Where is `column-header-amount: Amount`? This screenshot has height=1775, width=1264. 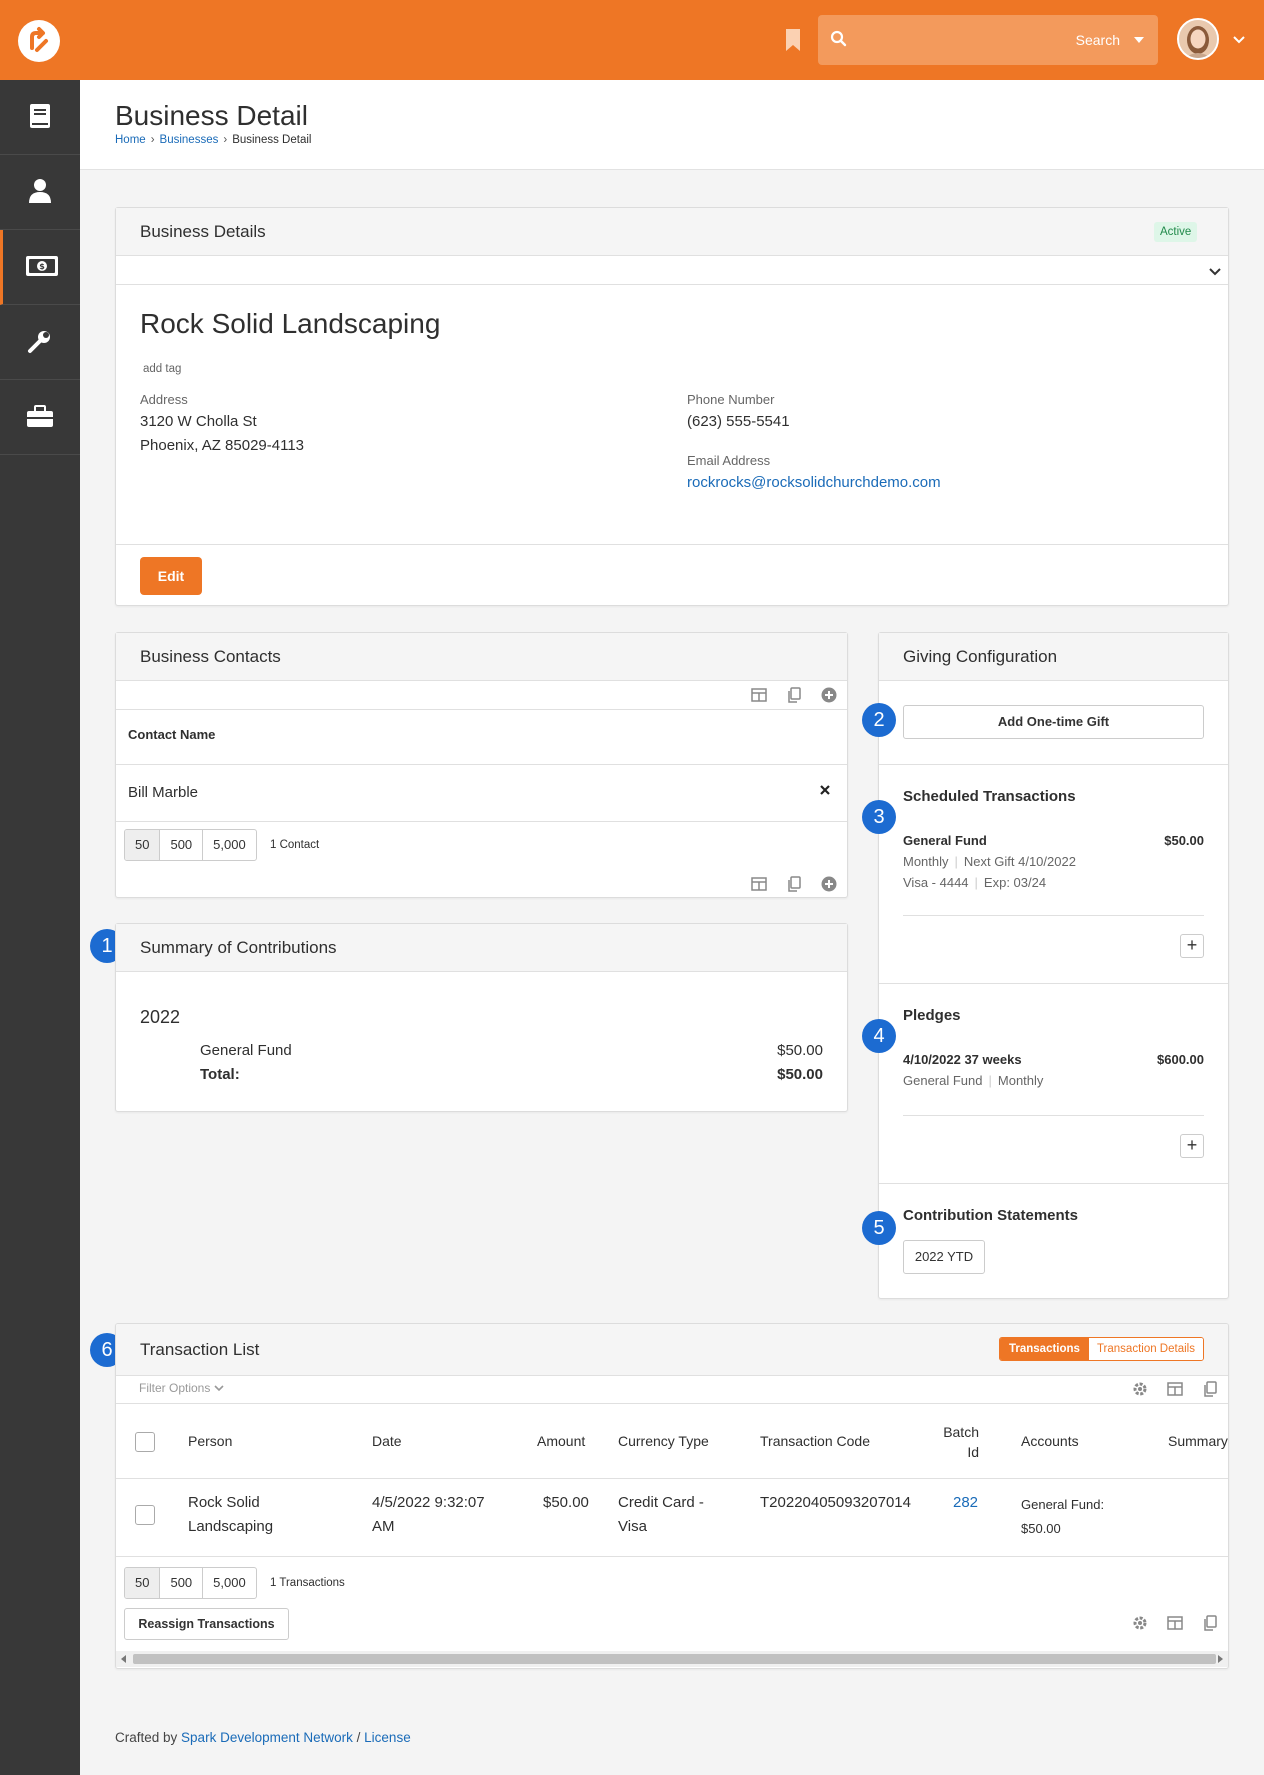 column-header-amount: Amount is located at coordinates (561, 1441).